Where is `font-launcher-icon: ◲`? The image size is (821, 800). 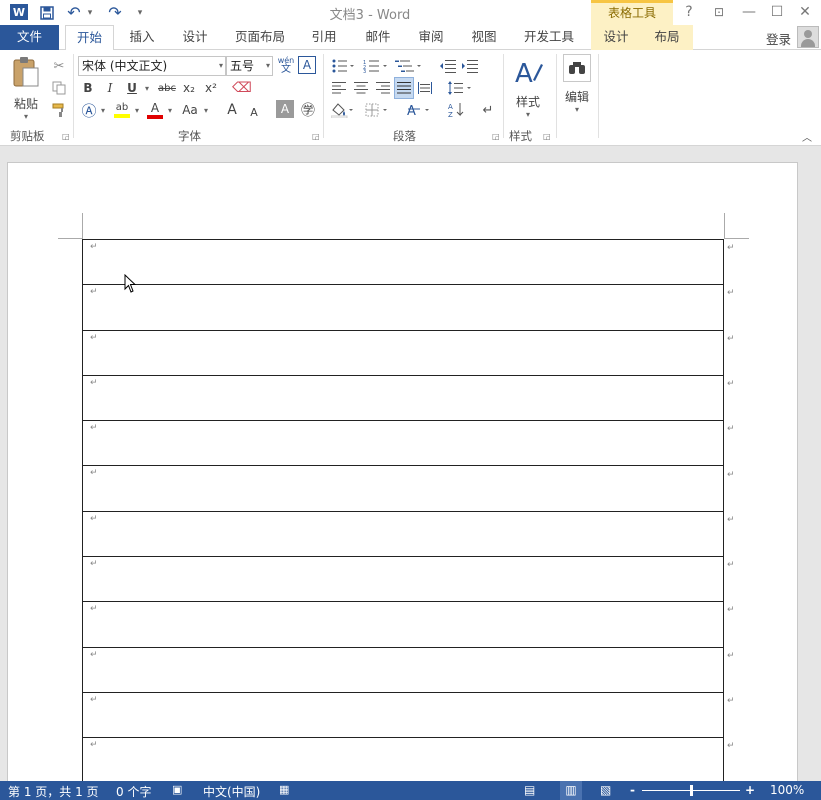 font-launcher-icon: ◲ is located at coordinates (316, 136).